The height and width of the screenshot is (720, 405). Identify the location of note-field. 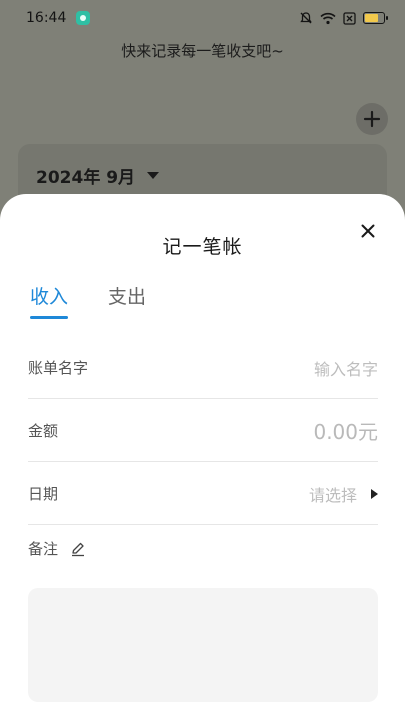
(203, 645).